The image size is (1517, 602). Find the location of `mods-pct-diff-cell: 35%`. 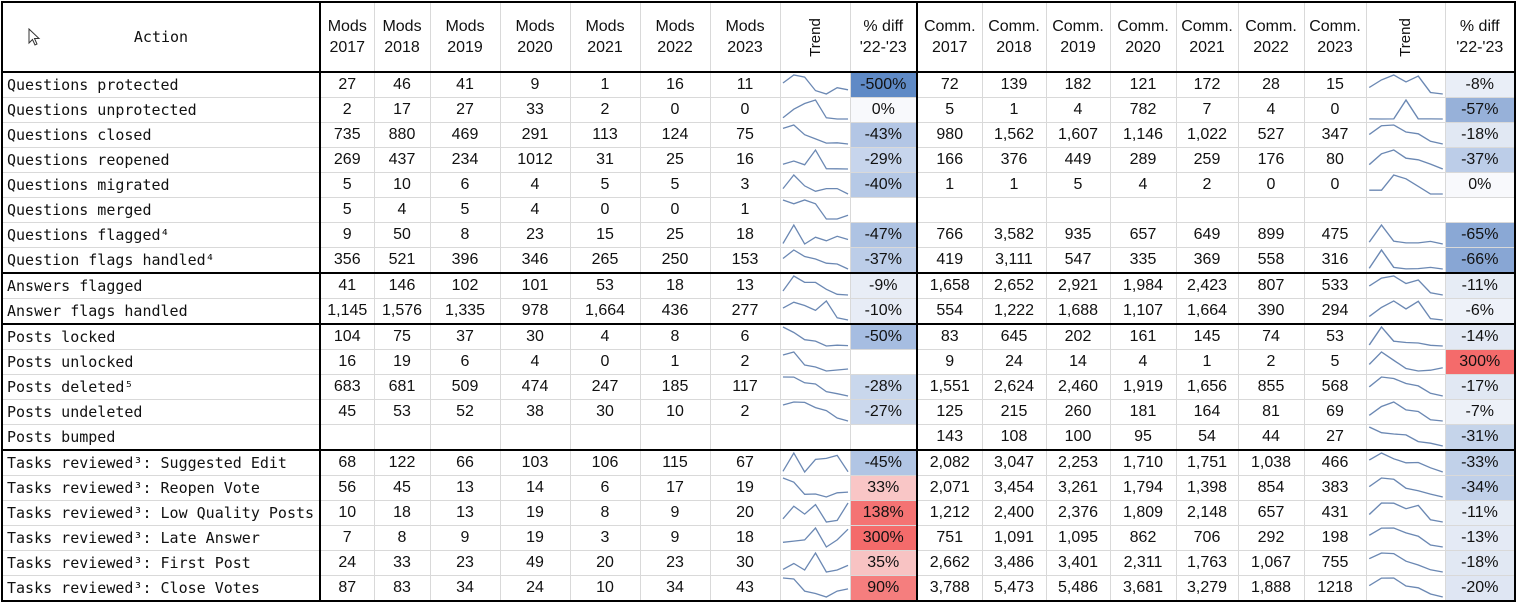

mods-pct-diff-cell: 35% is located at coordinates (883, 563).